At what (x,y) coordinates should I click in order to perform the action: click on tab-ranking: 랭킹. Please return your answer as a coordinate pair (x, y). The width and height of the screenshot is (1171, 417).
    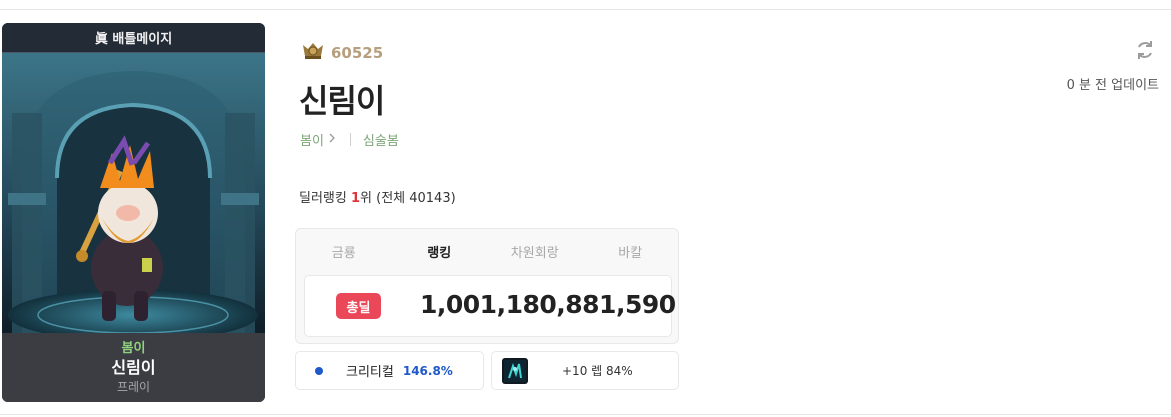
    Looking at the image, I should click on (440, 251).